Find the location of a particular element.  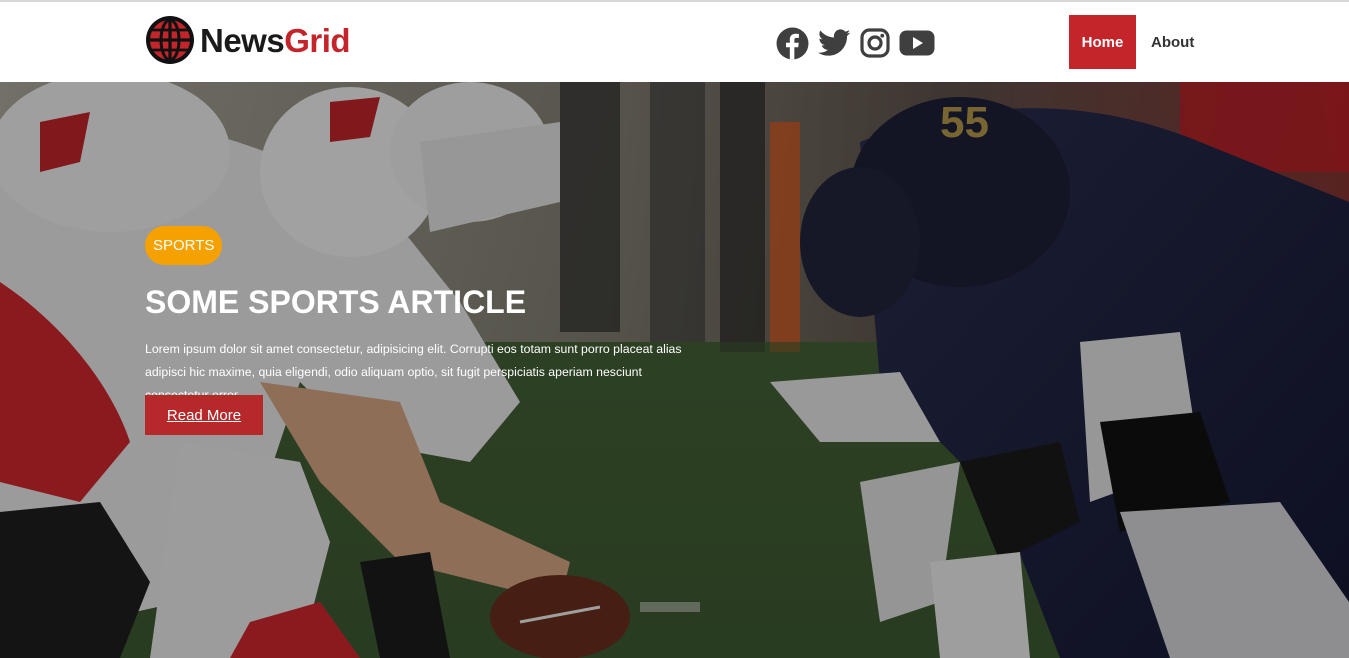

twitter-icon is located at coordinates (834, 42).